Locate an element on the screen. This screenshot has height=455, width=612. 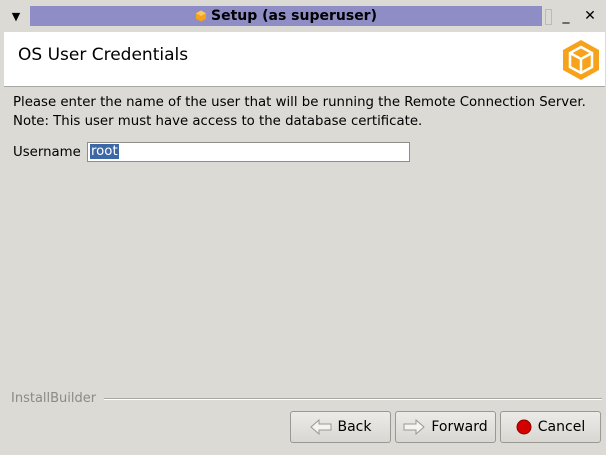
stop-icon is located at coordinates (524, 427).